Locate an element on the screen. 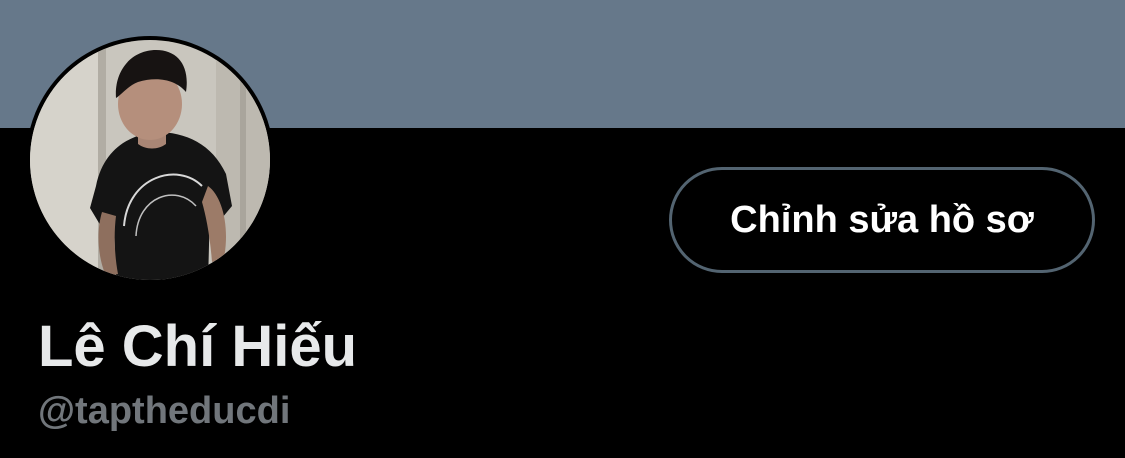 The image size is (1125, 458). profile-avatar is located at coordinates (150, 160).